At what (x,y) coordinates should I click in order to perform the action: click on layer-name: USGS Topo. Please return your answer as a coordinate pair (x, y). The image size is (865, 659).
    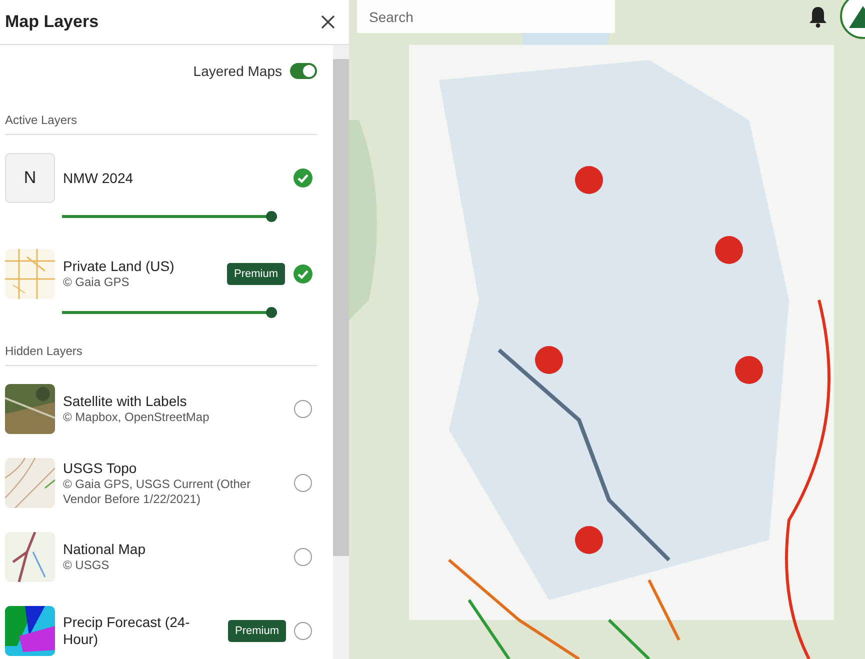
    Looking at the image, I should click on (100, 468).